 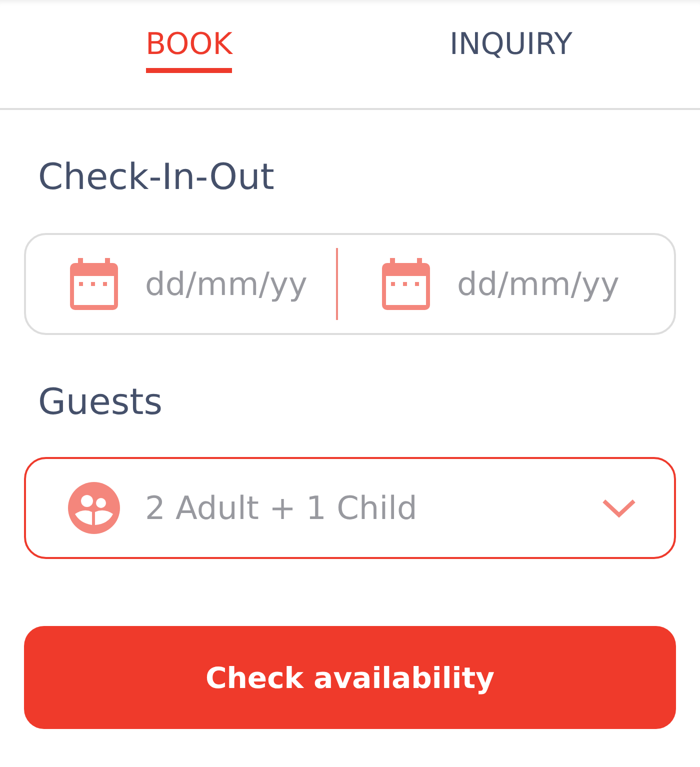 I want to click on chevron-down-icon, so click(x=619, y=508).